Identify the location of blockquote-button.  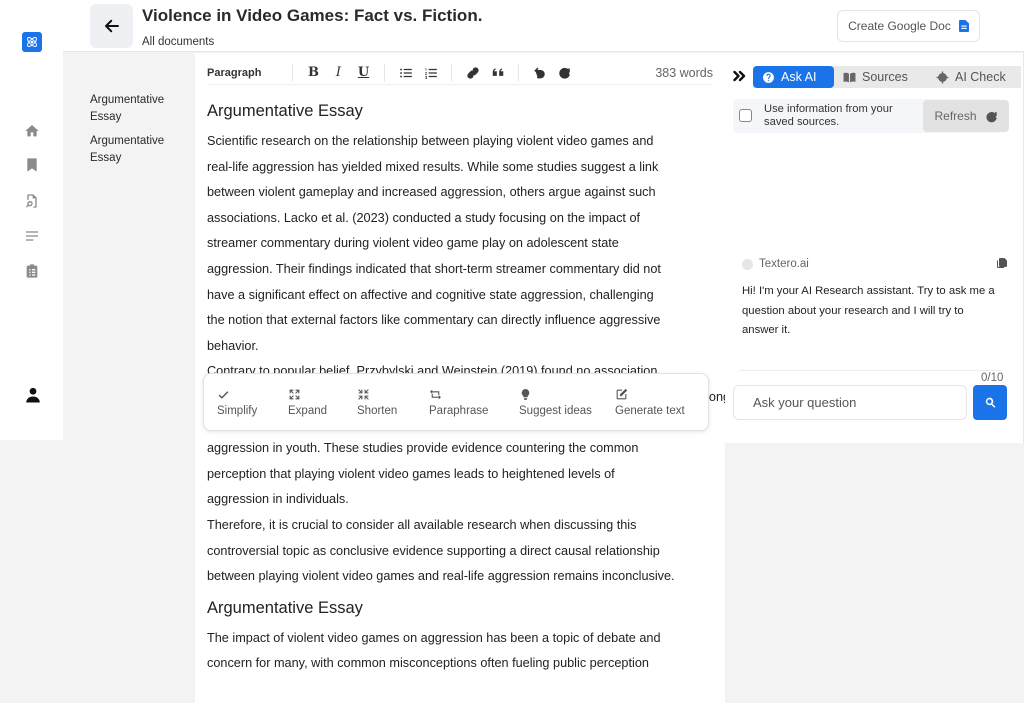
(497, 73).